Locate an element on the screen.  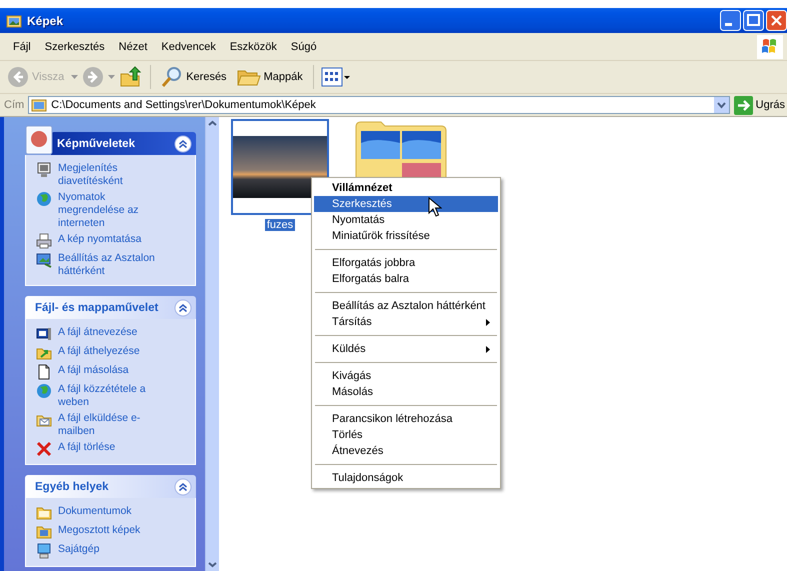
go-button: Ugrás is located at coordinates (760, 105).